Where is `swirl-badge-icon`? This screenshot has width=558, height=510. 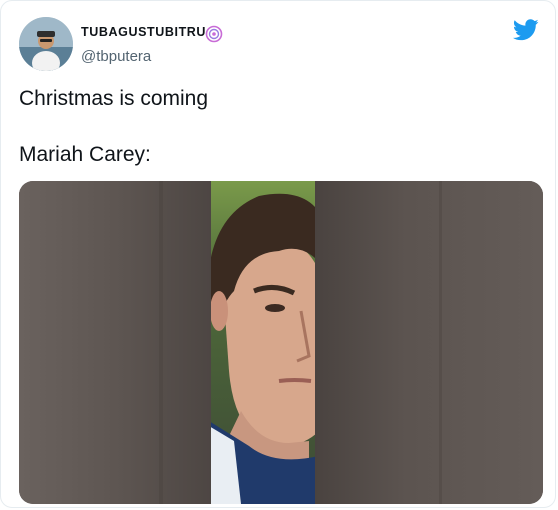 swirl-badge-icon is located at coordinates (214, 34).